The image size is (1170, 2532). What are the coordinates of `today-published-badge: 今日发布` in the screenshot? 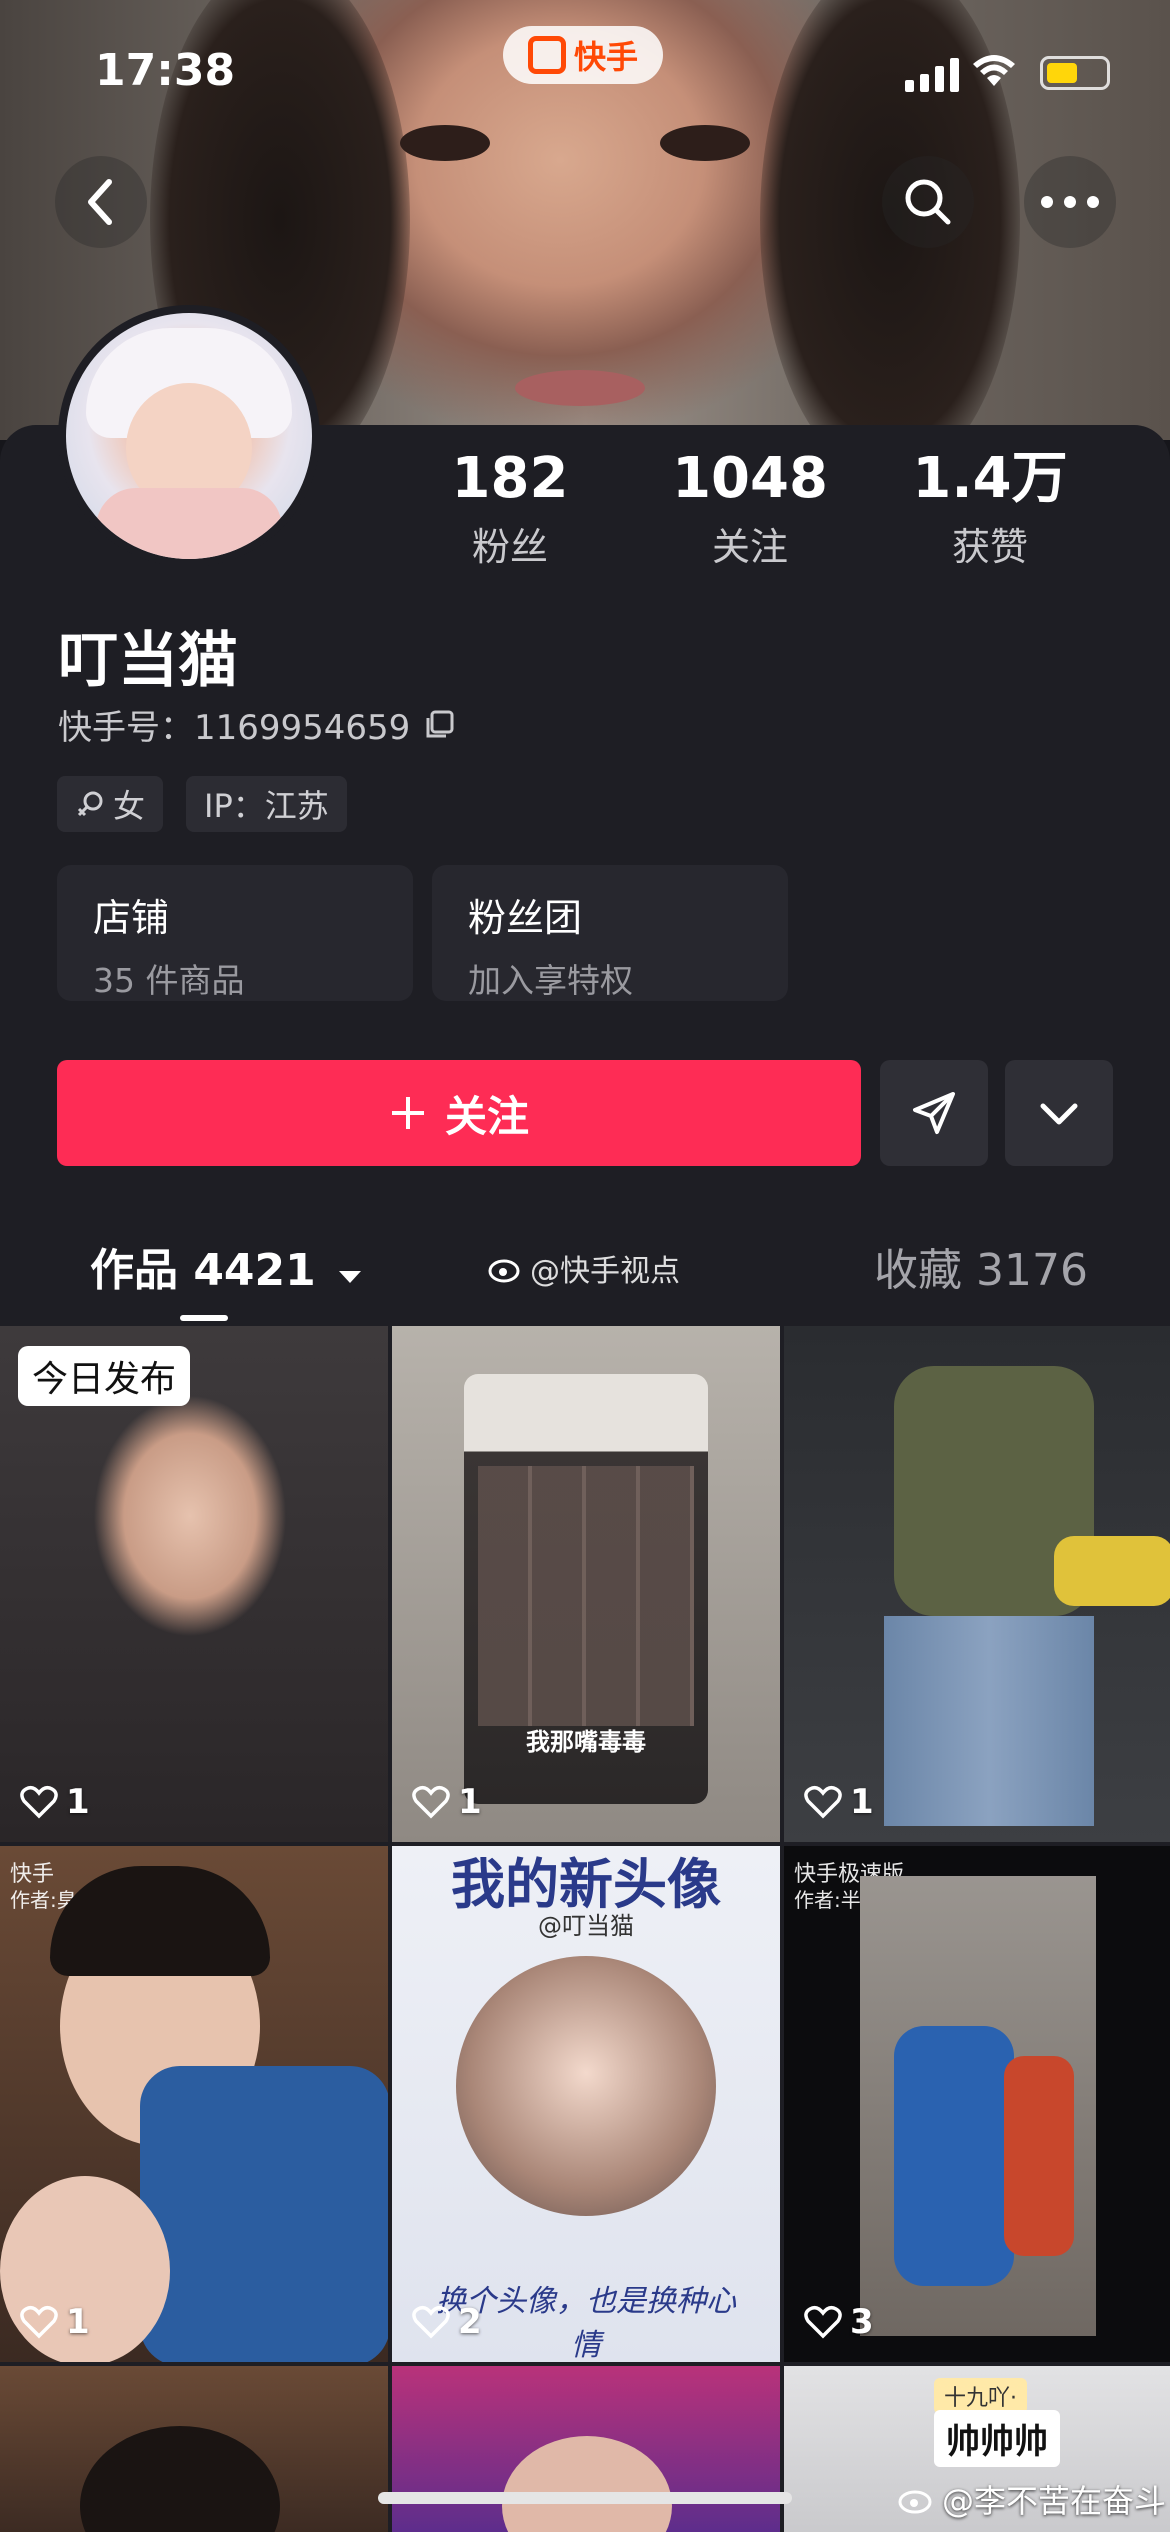 It's located at (104, 1376).